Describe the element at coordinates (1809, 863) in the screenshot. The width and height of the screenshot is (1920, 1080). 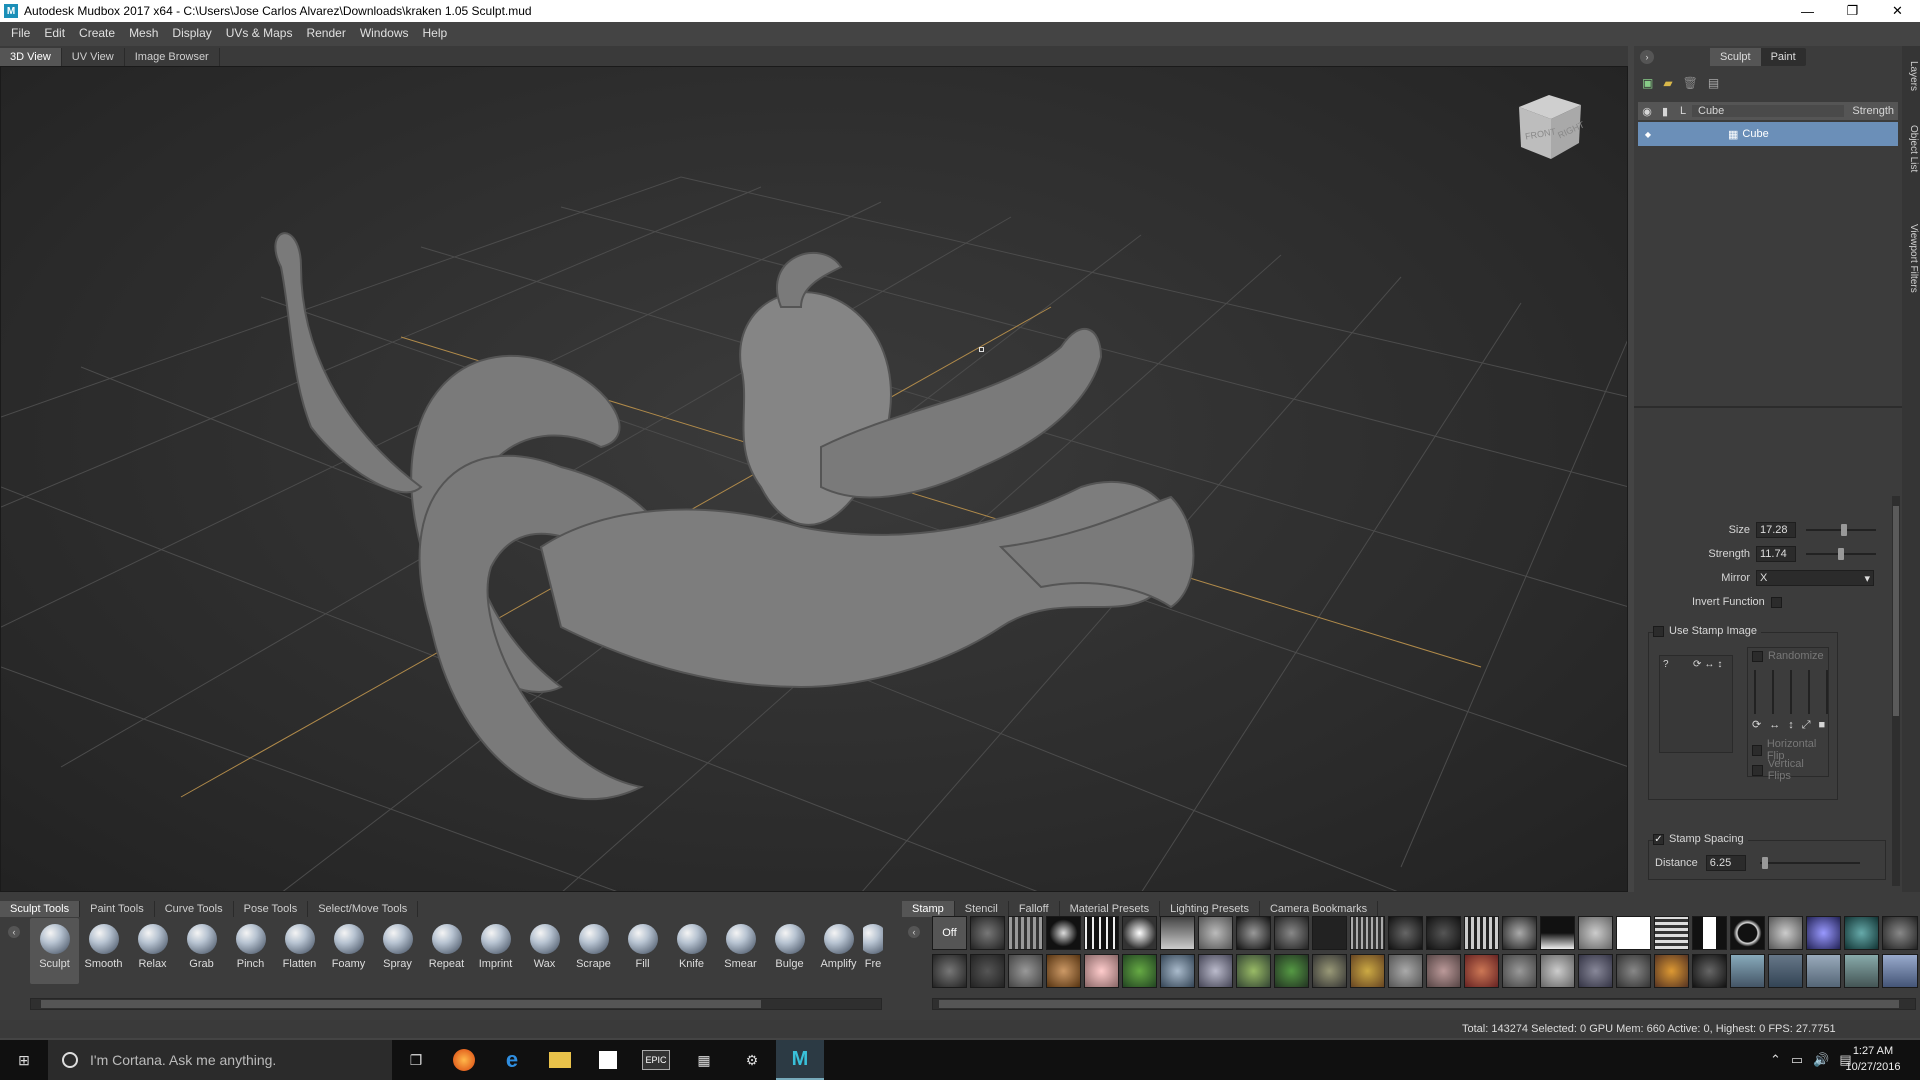
I see `distance-slider` at that location.